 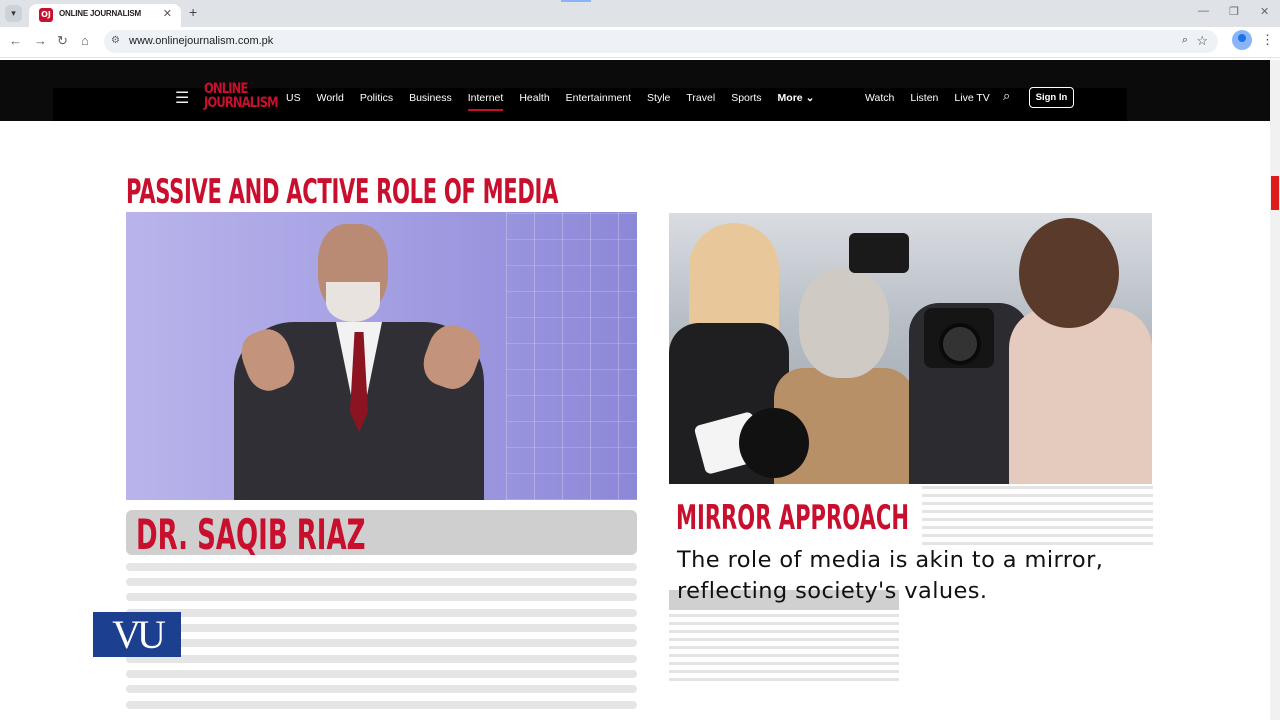 I want to click on nav-link-travel: Travel, so click(x=700, y=98).